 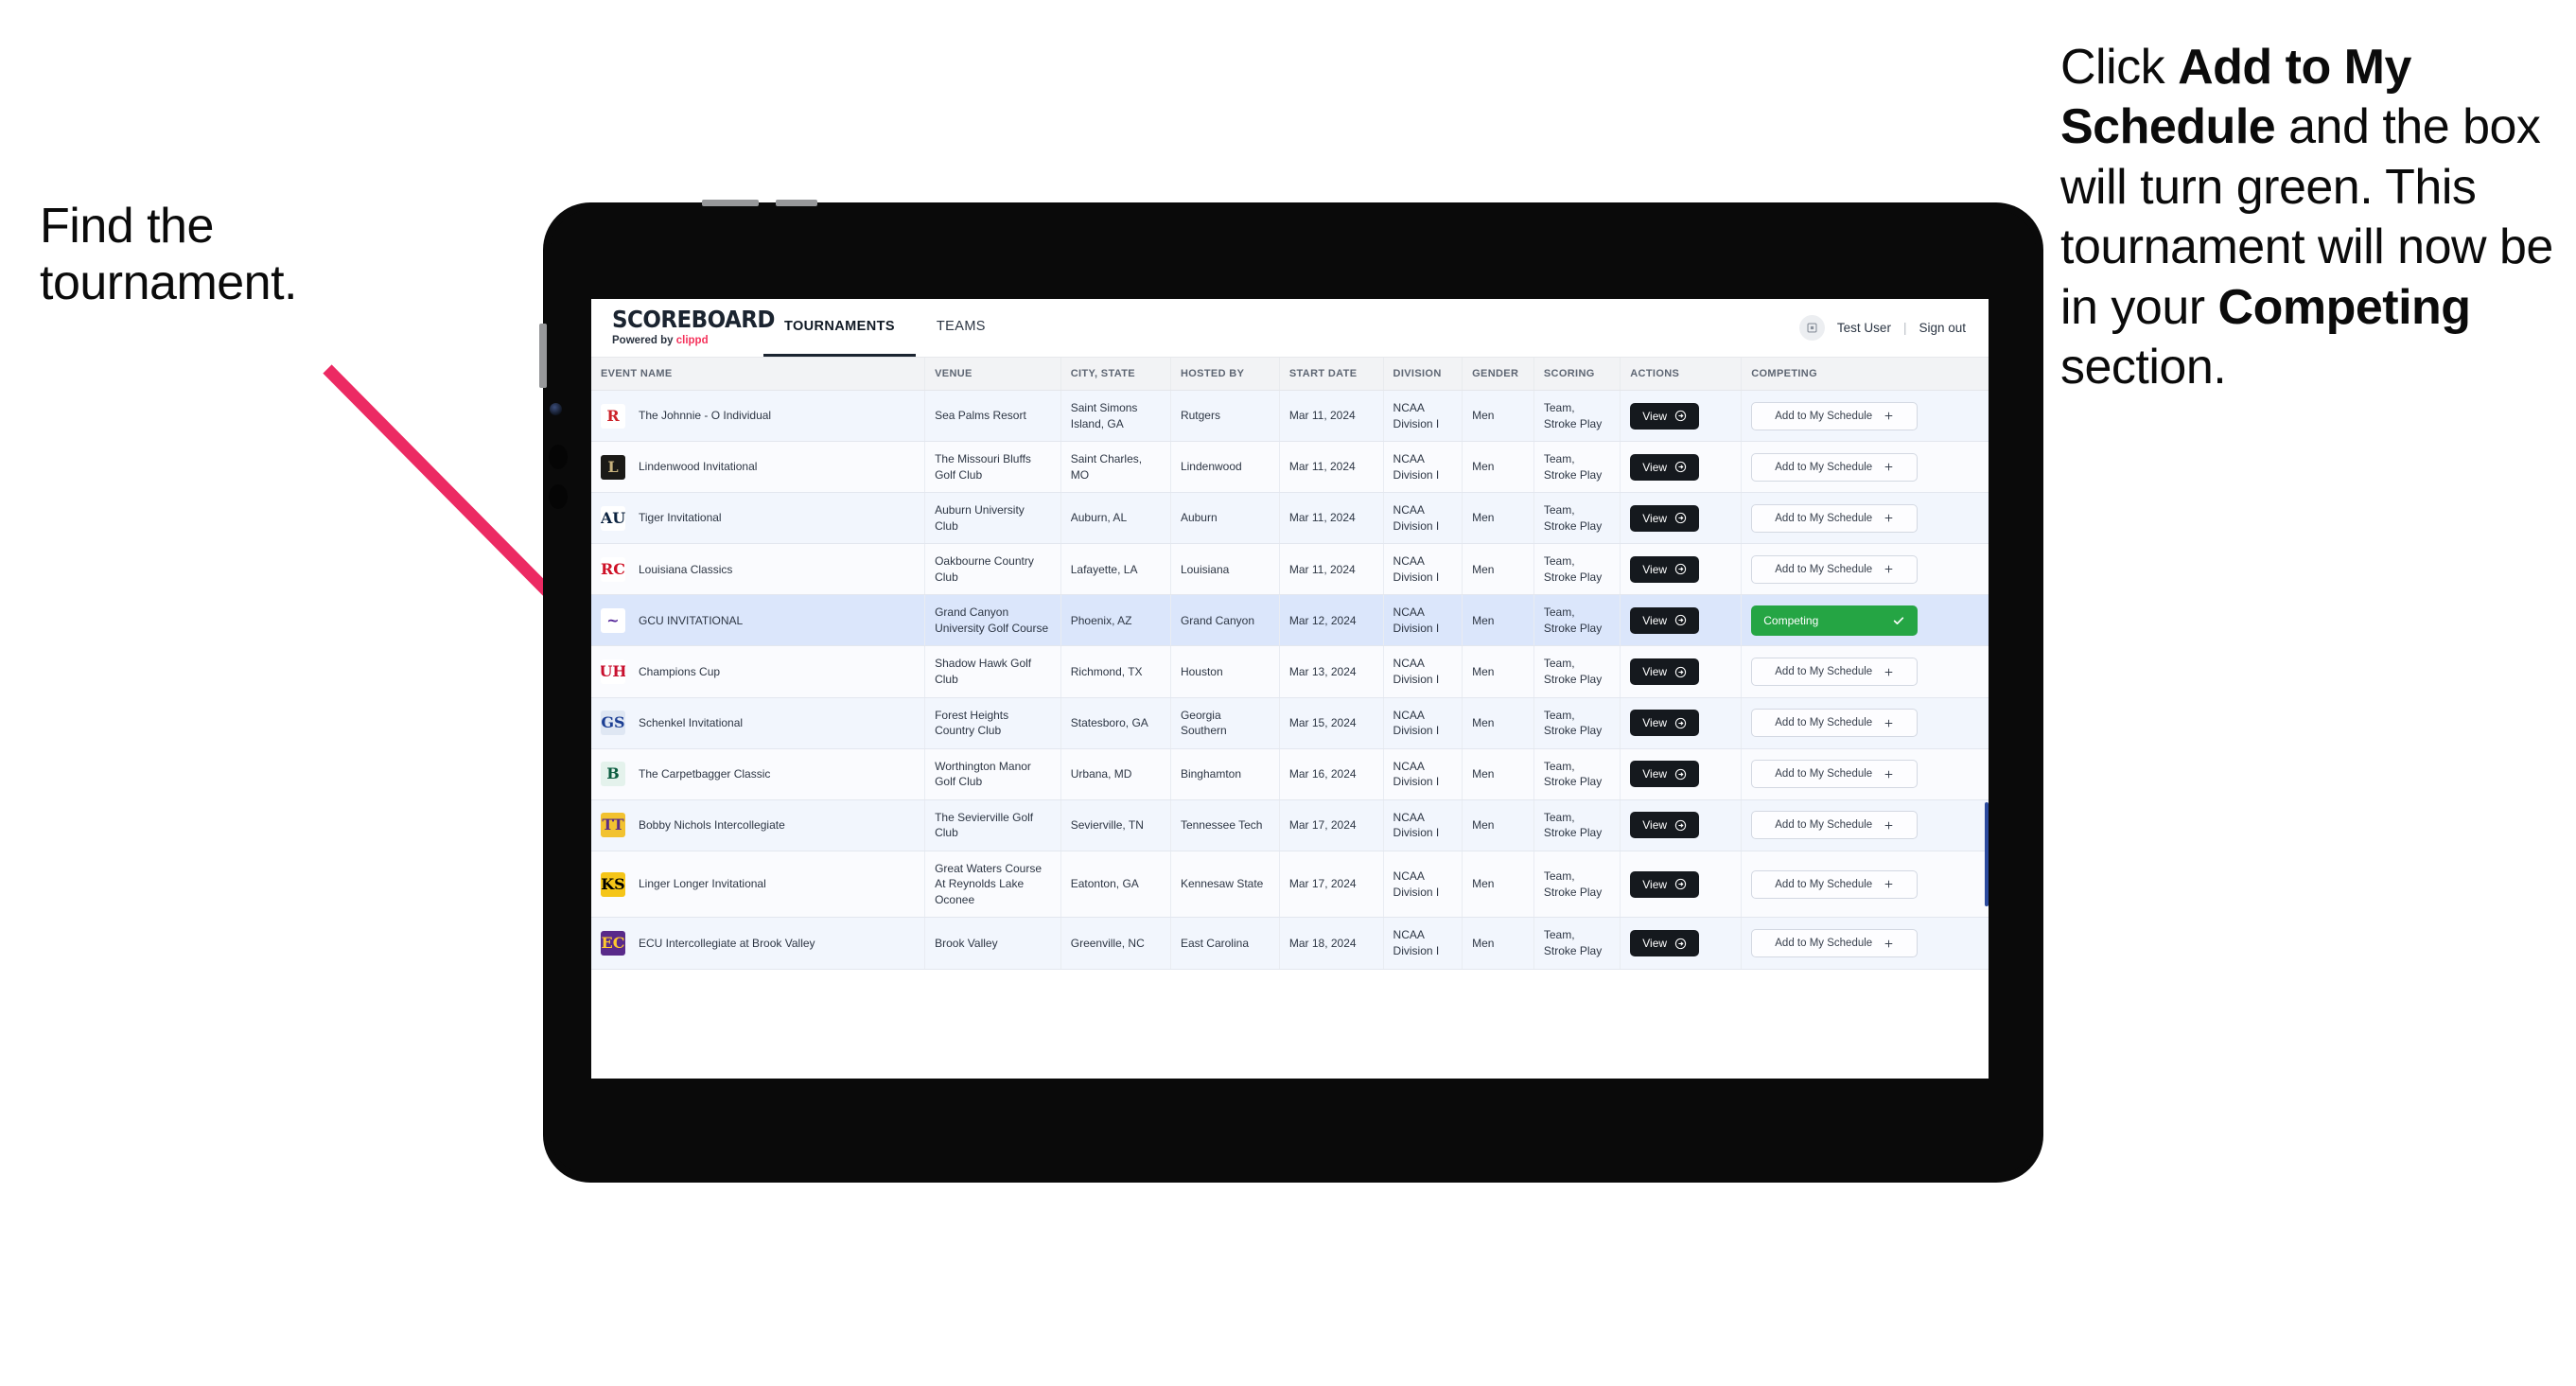 I want to click on column-header-start-date: START DATE, so click(x=1331, y=374).